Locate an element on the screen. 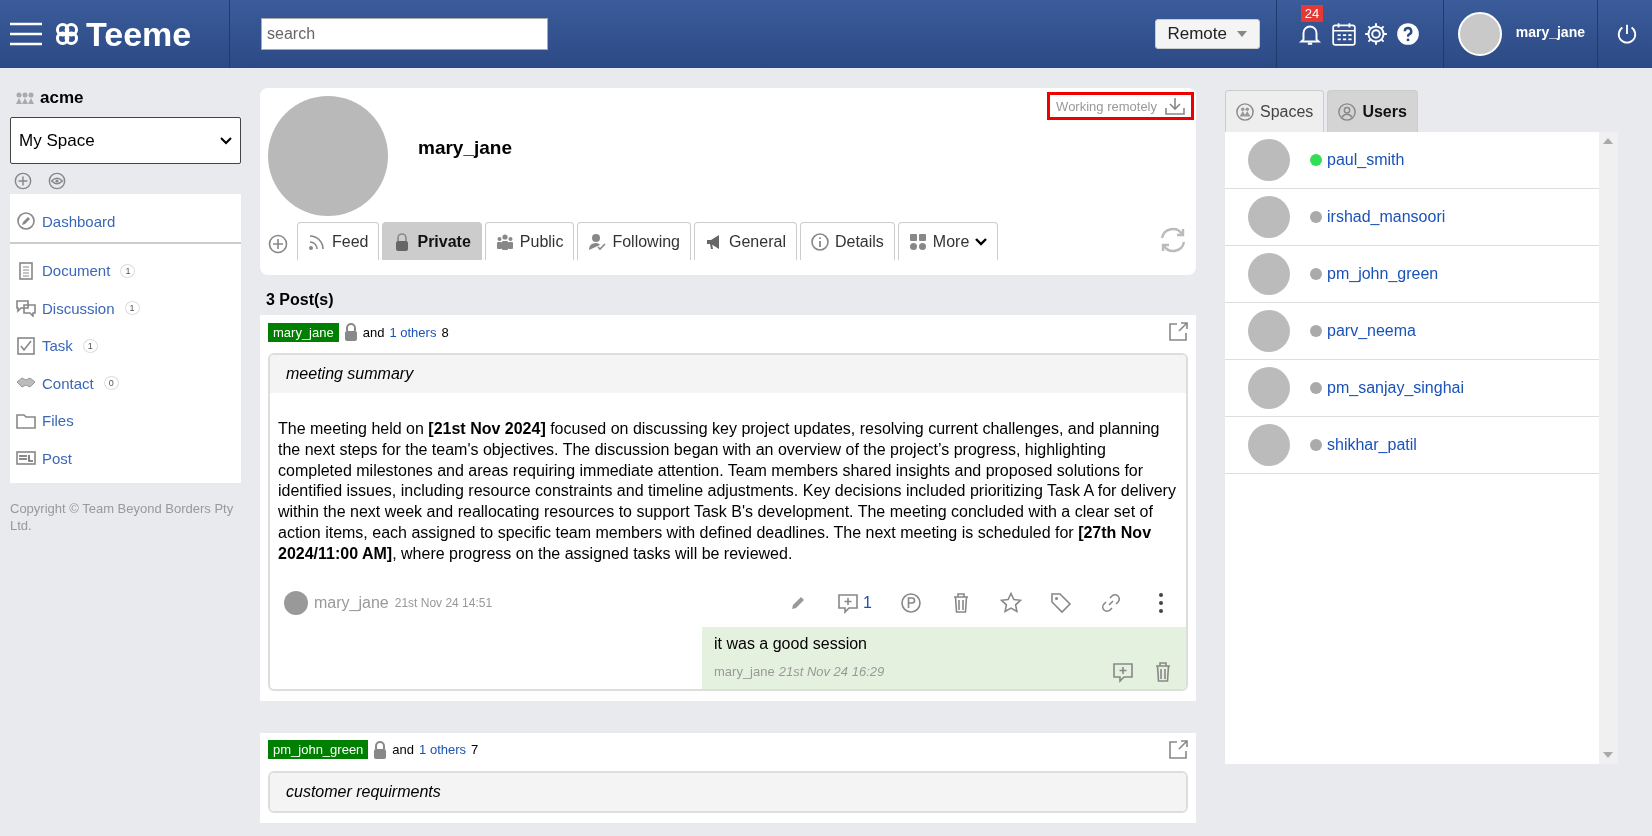 The image size is (1652, 836). people-icon is located at coordinates (504, 241).